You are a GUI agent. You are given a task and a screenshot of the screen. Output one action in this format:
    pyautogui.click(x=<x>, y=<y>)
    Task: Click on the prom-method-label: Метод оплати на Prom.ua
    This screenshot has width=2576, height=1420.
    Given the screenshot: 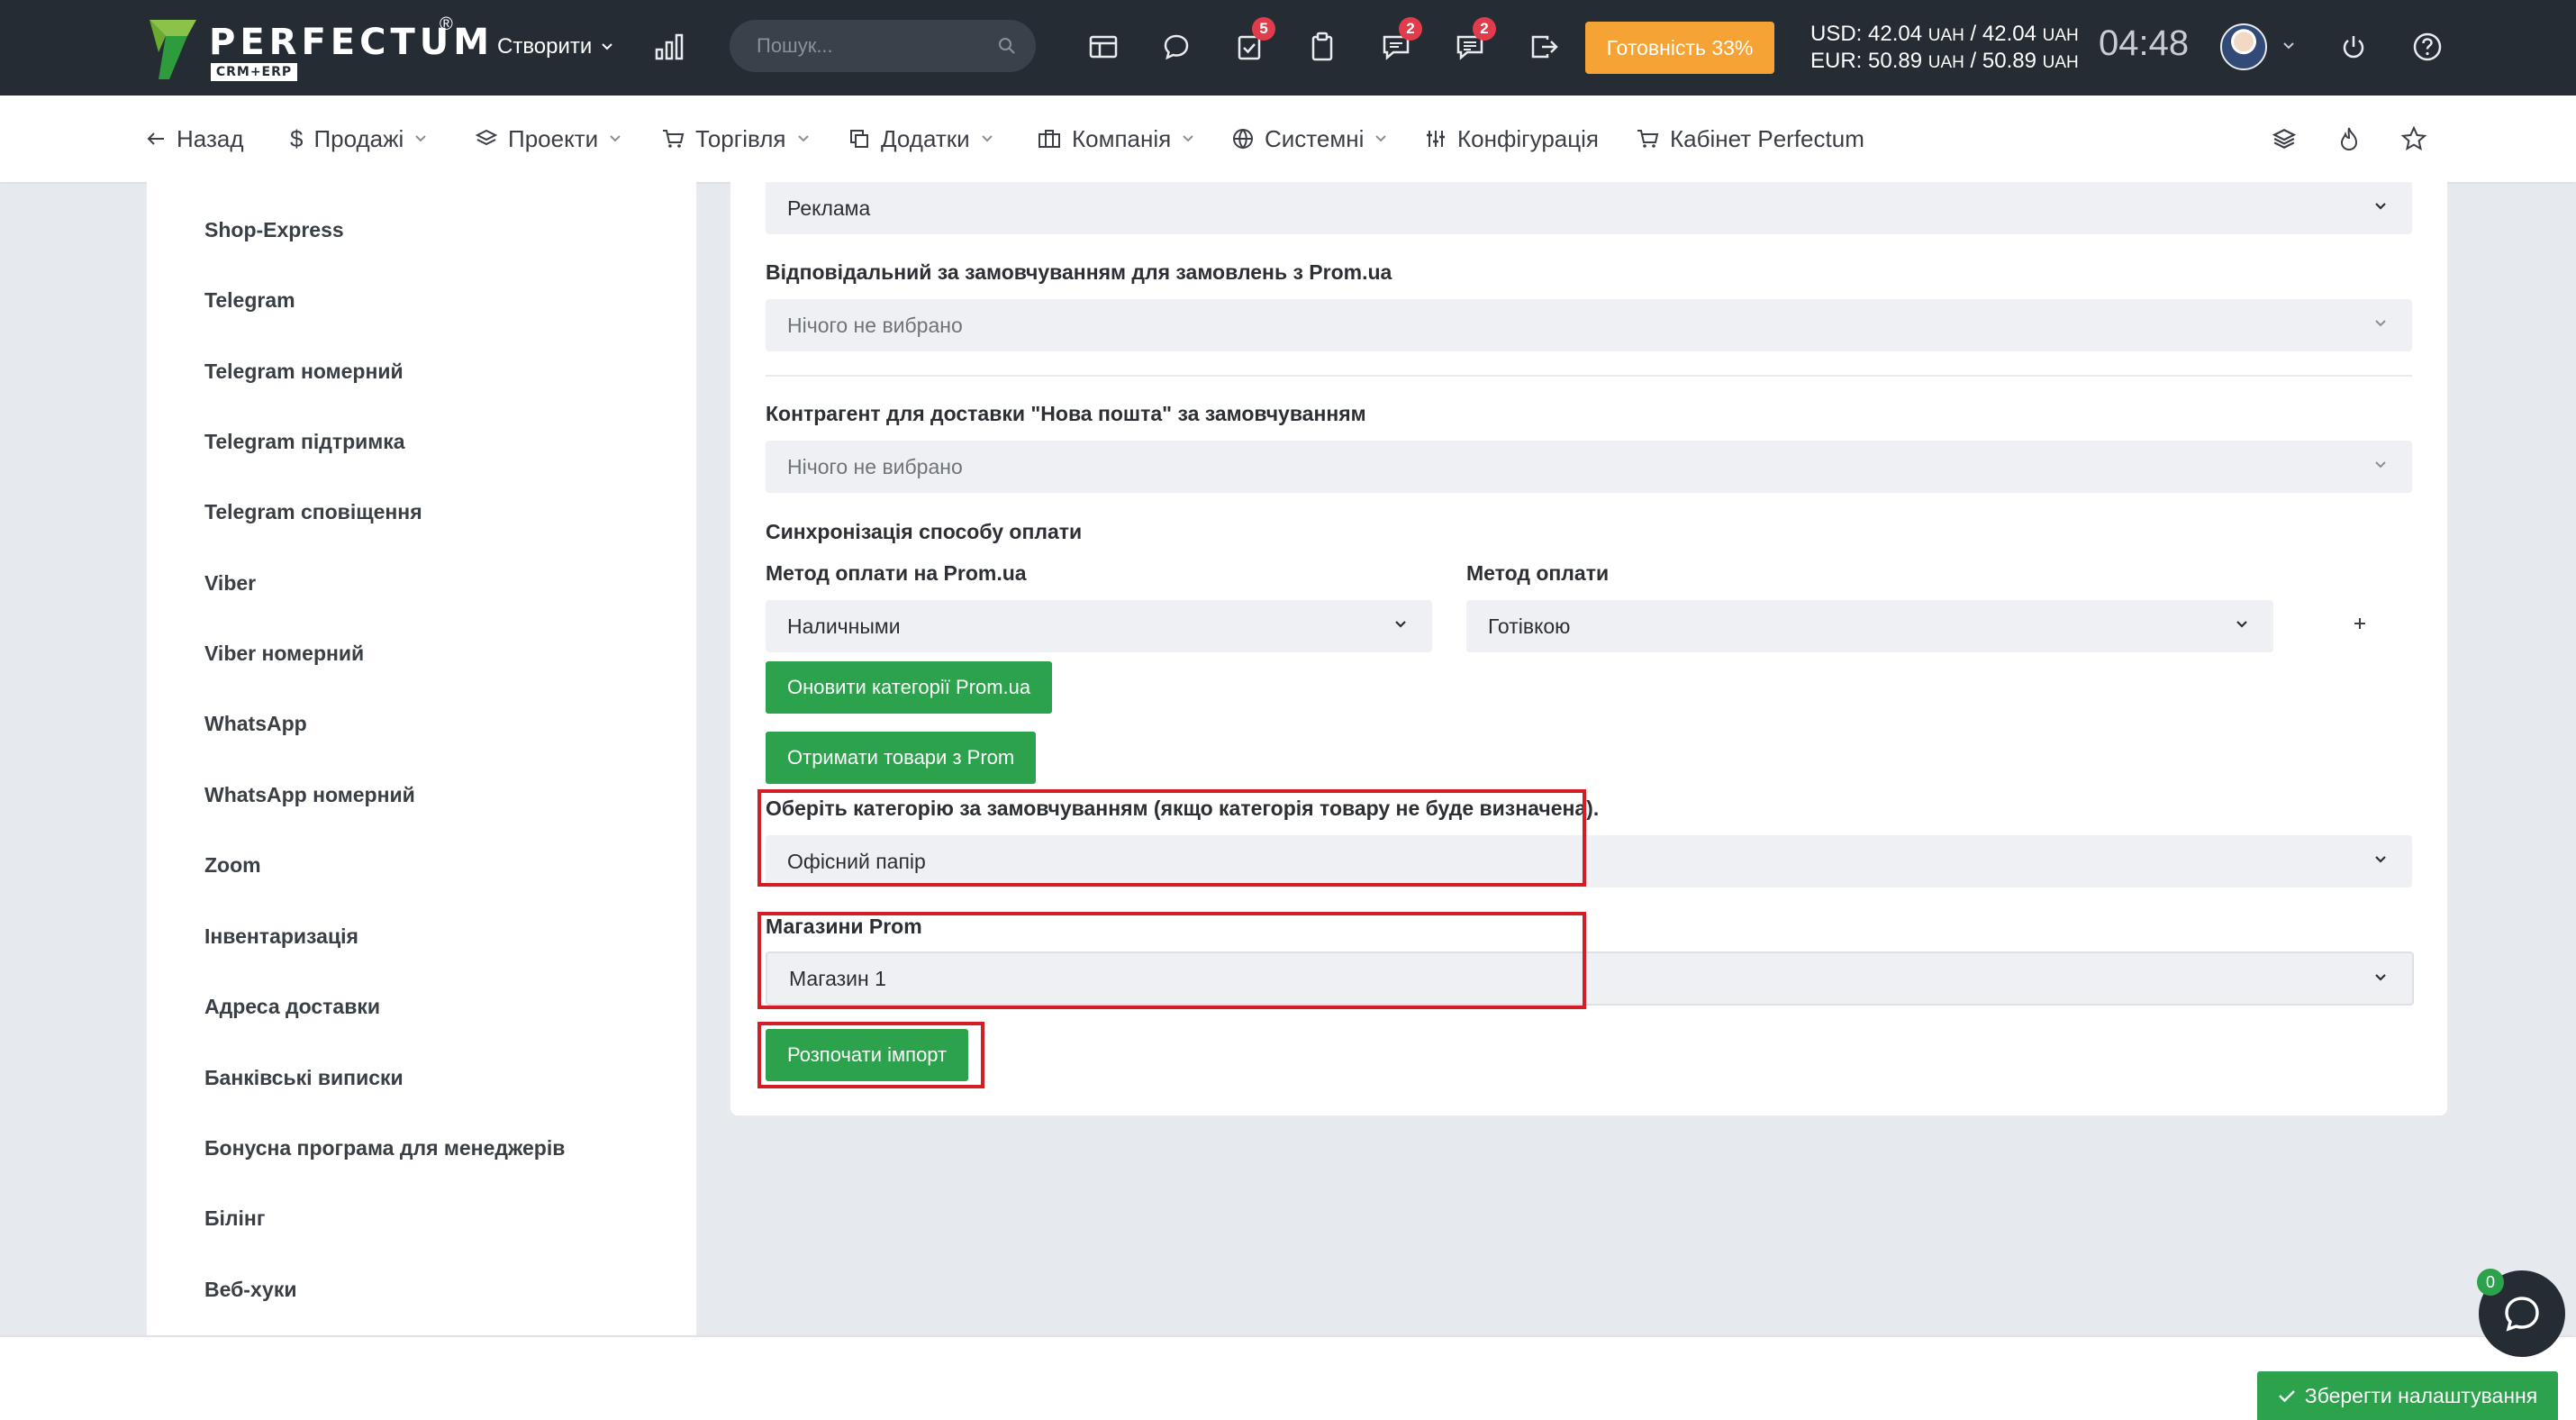 What is the action you would take?
    pyautogui.click(x=896, y=573)
    